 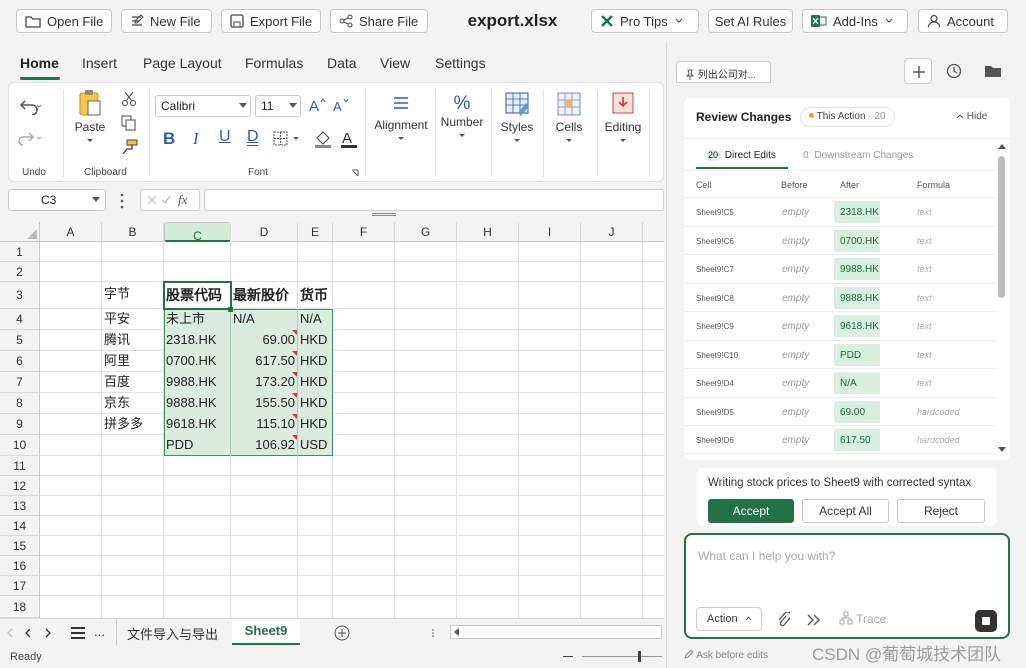 I want to click on tab-insert: Insert, so click(x=99, y=63).